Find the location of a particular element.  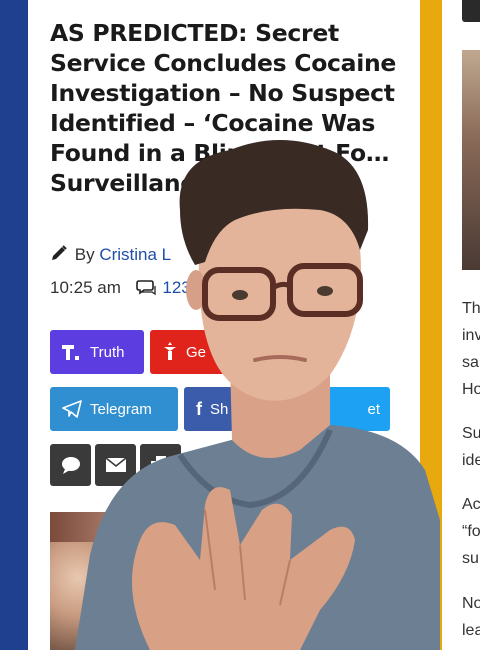

share-twitter-label: et is located at coordinates (373, 409).